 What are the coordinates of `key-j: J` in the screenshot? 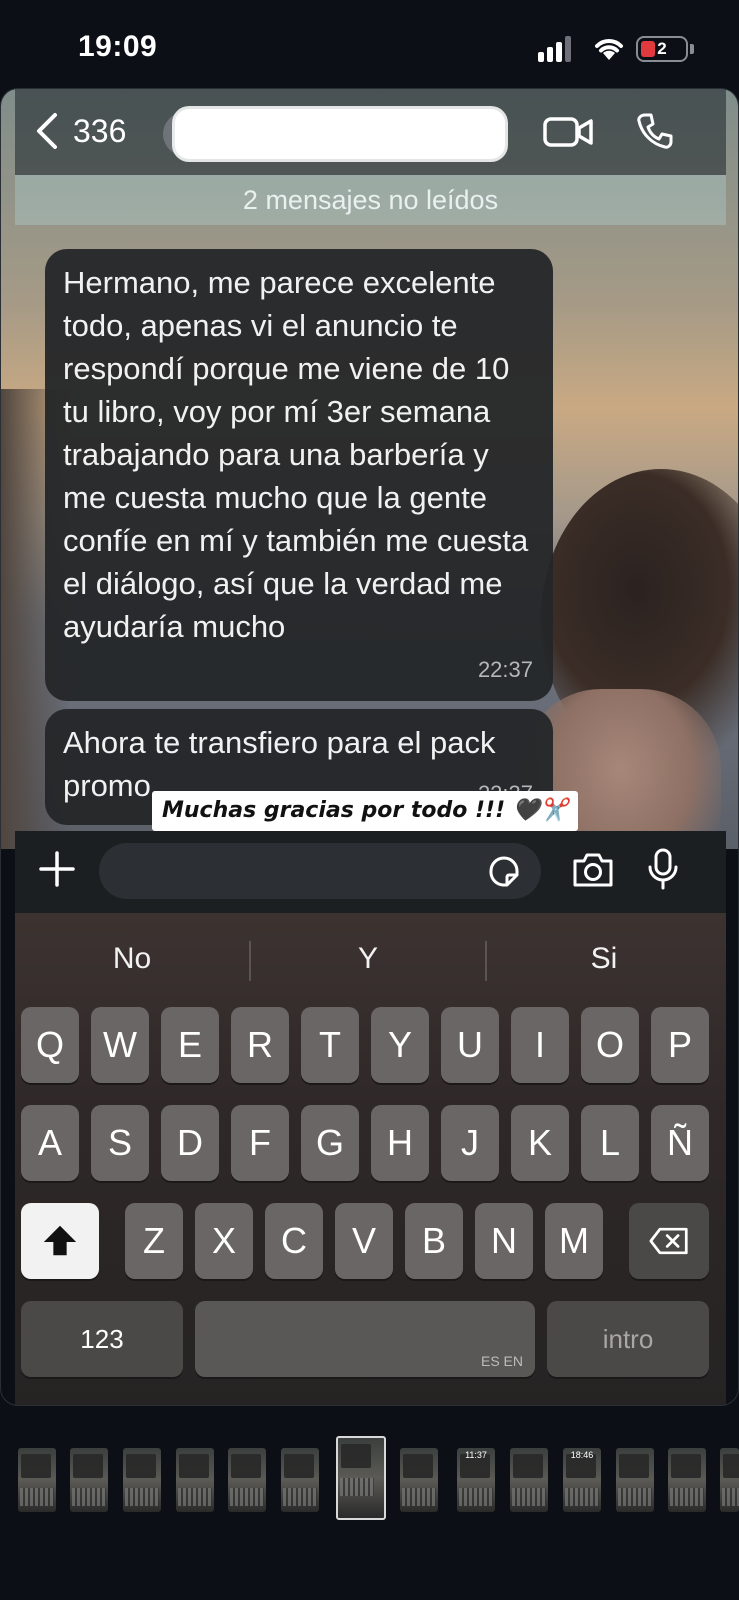 It's located at (470, 1143).